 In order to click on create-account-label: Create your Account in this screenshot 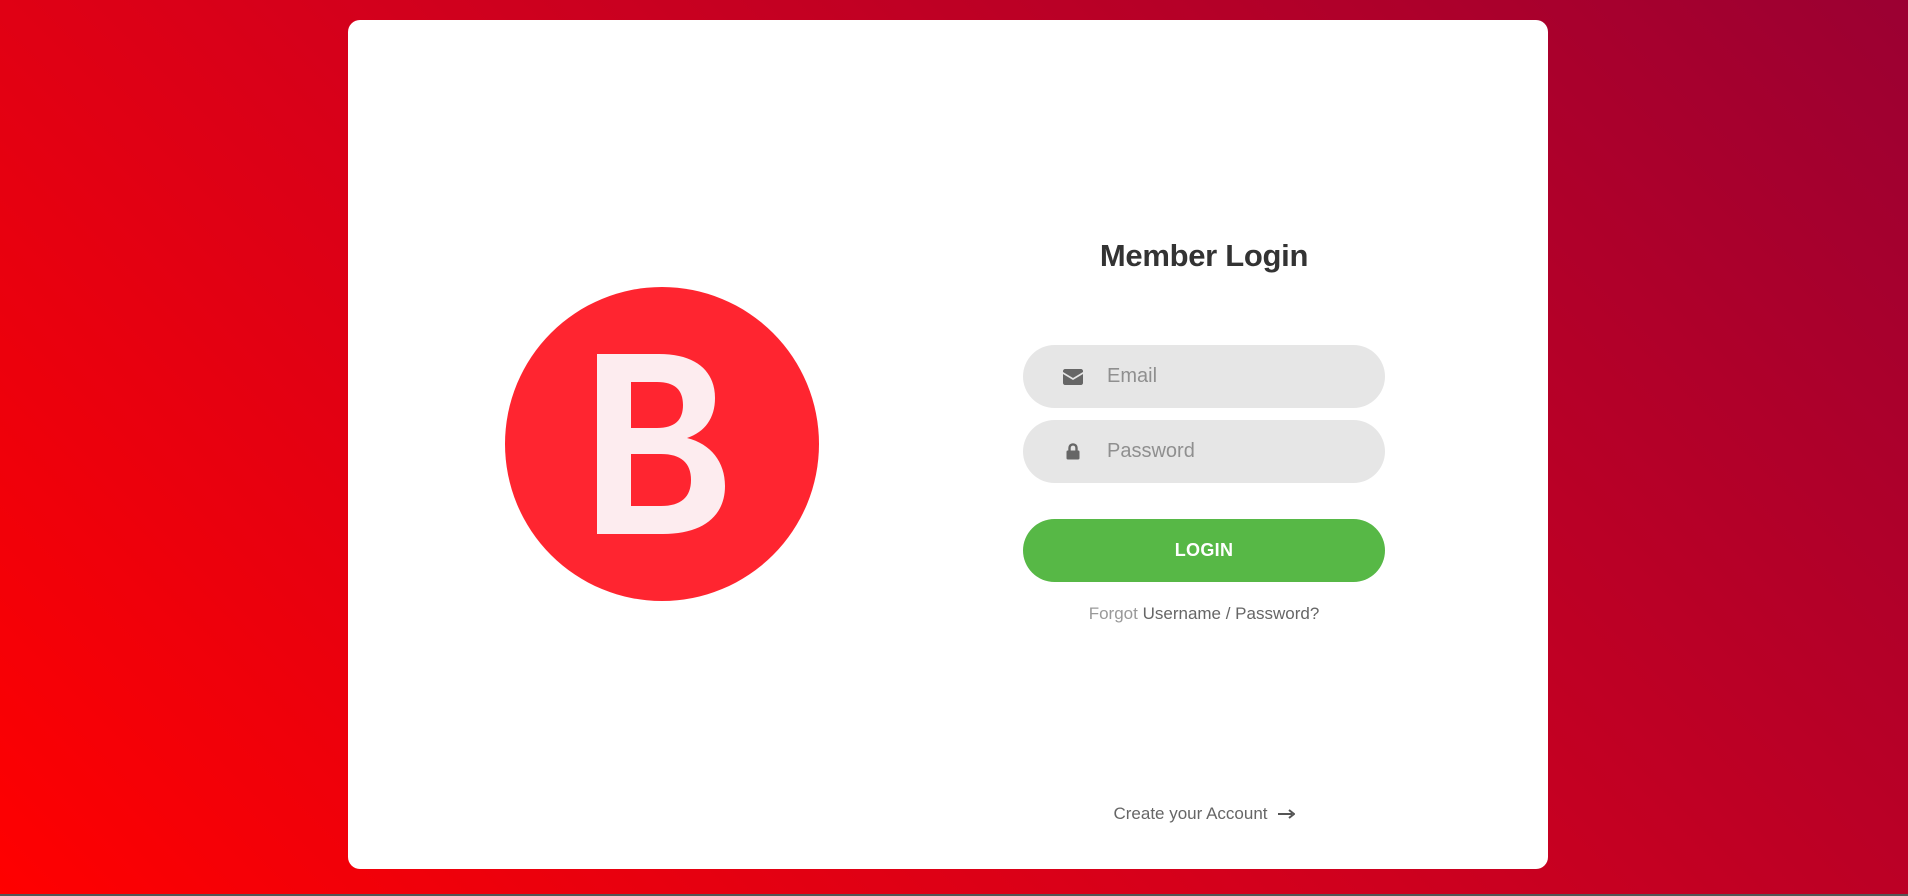, I will do `click(1190, 813)`.